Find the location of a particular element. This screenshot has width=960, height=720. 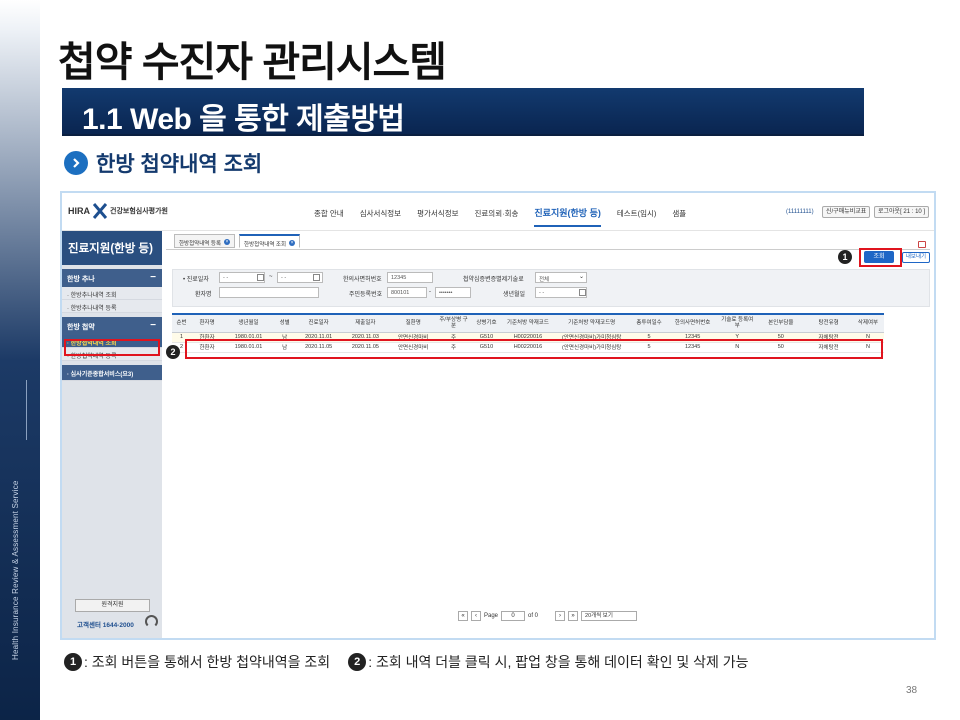

column-header: 진료일자 is located at coordinates (318, 323).